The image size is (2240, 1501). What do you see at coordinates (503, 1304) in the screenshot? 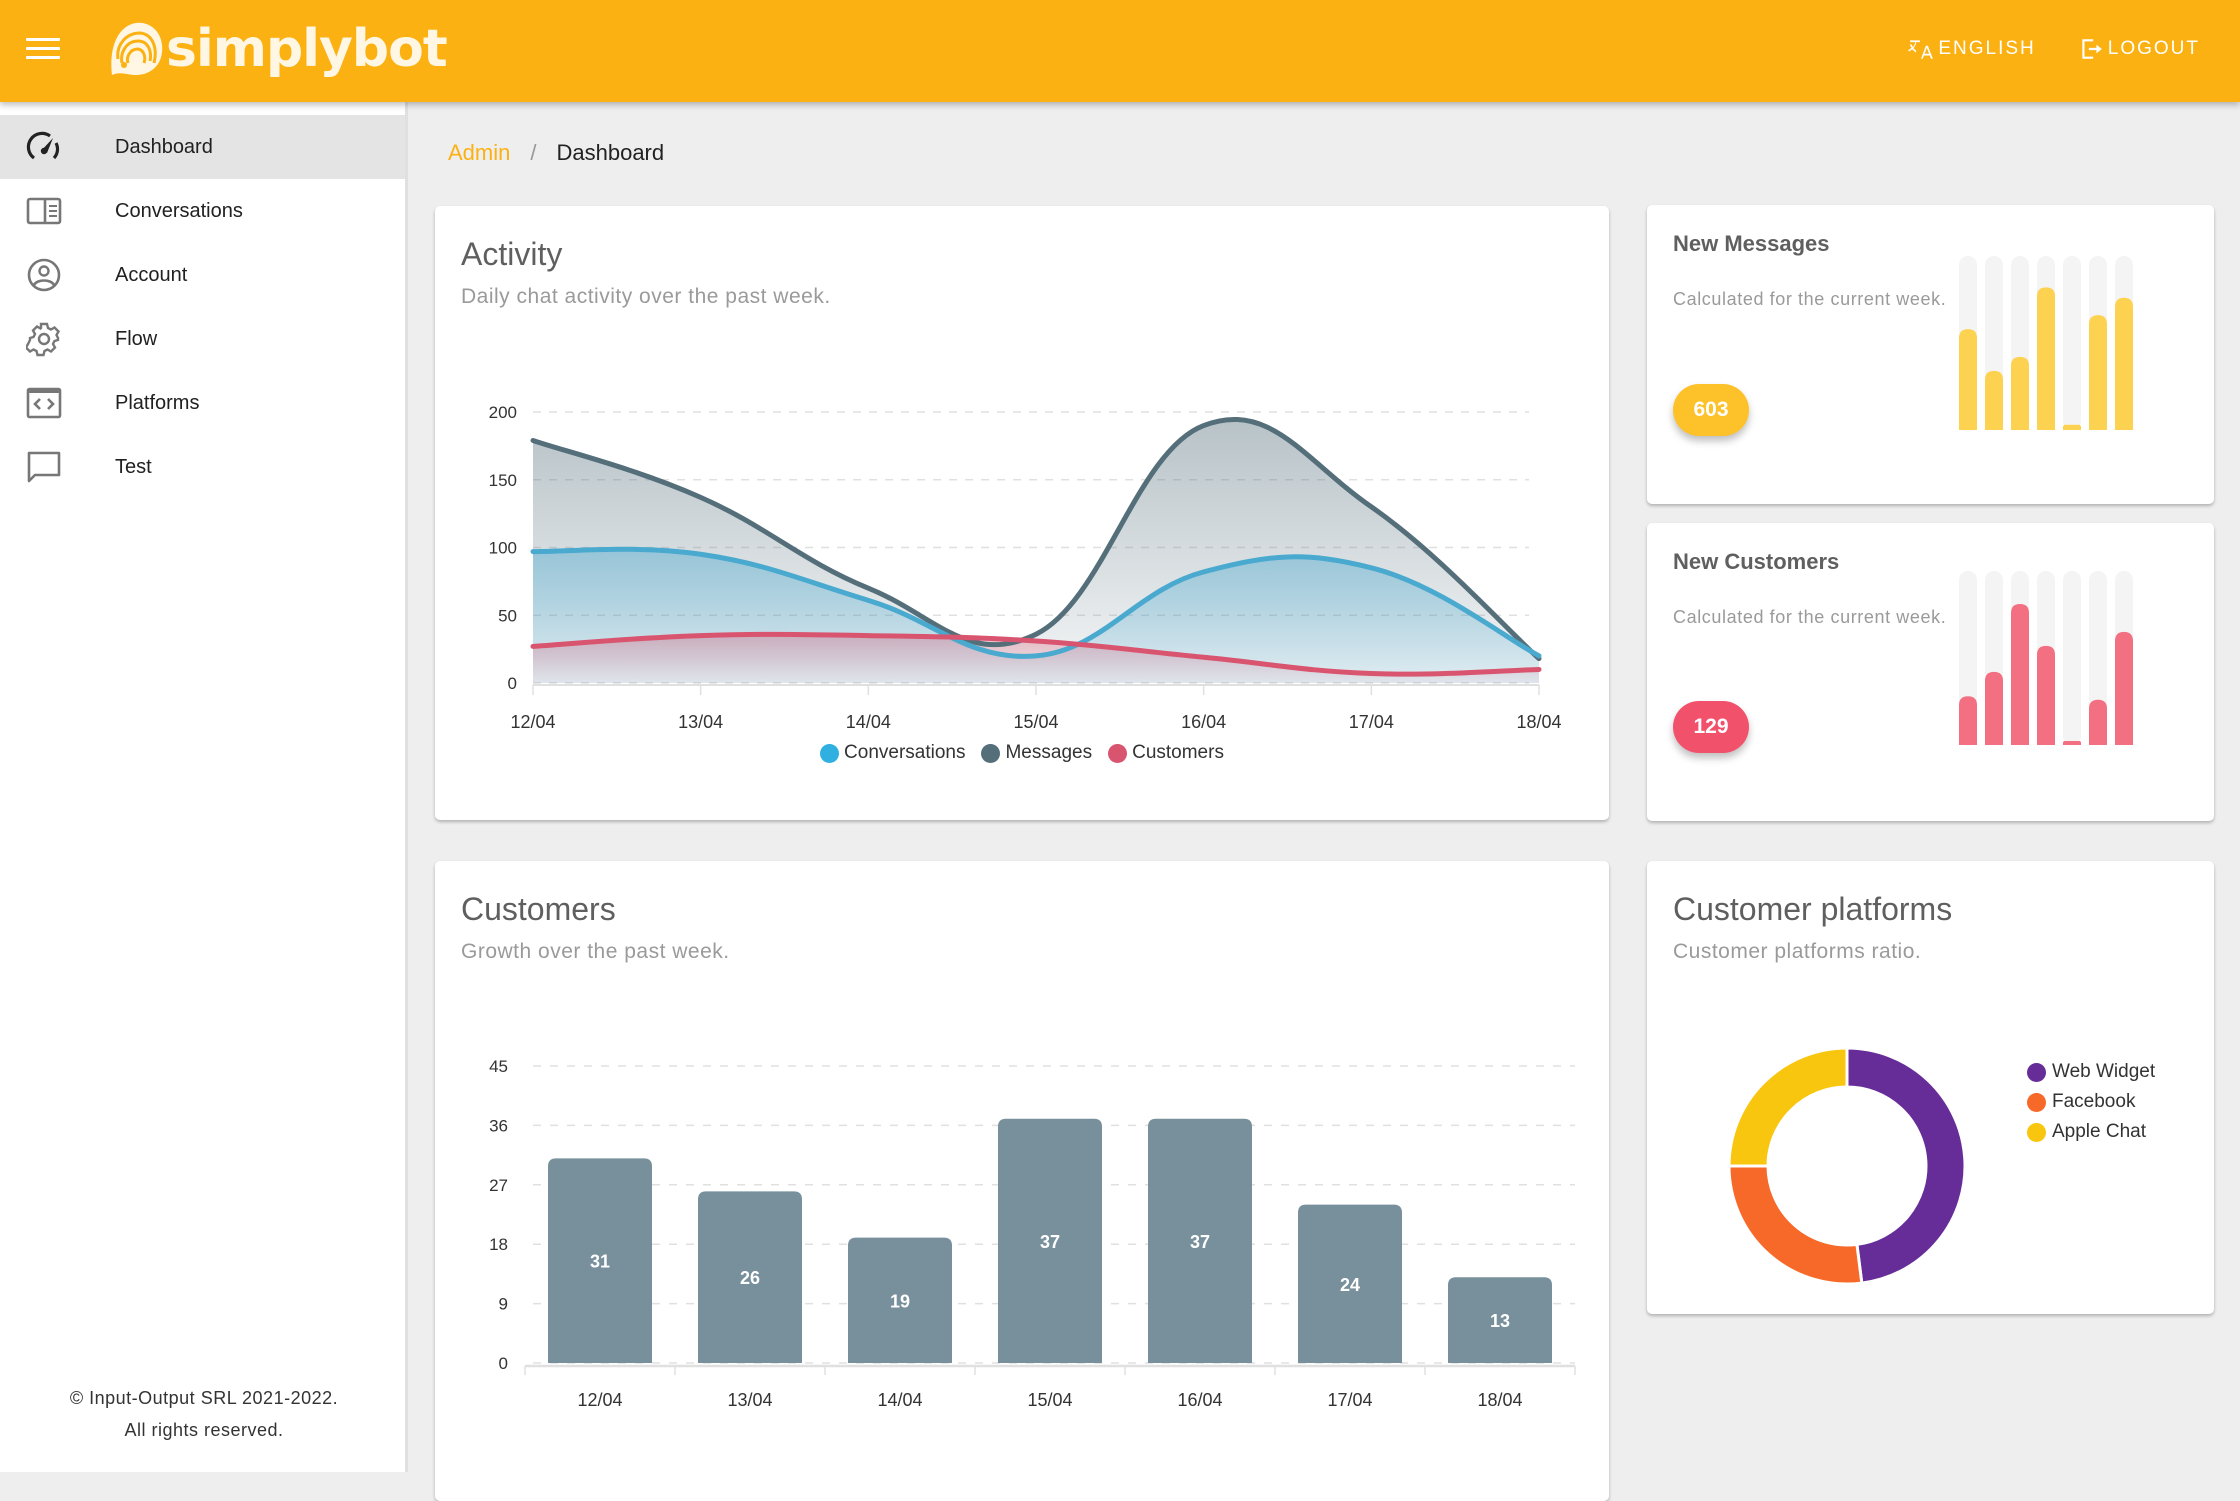
I see `y-tick-label: 9` at bounding box center [503, 1304].